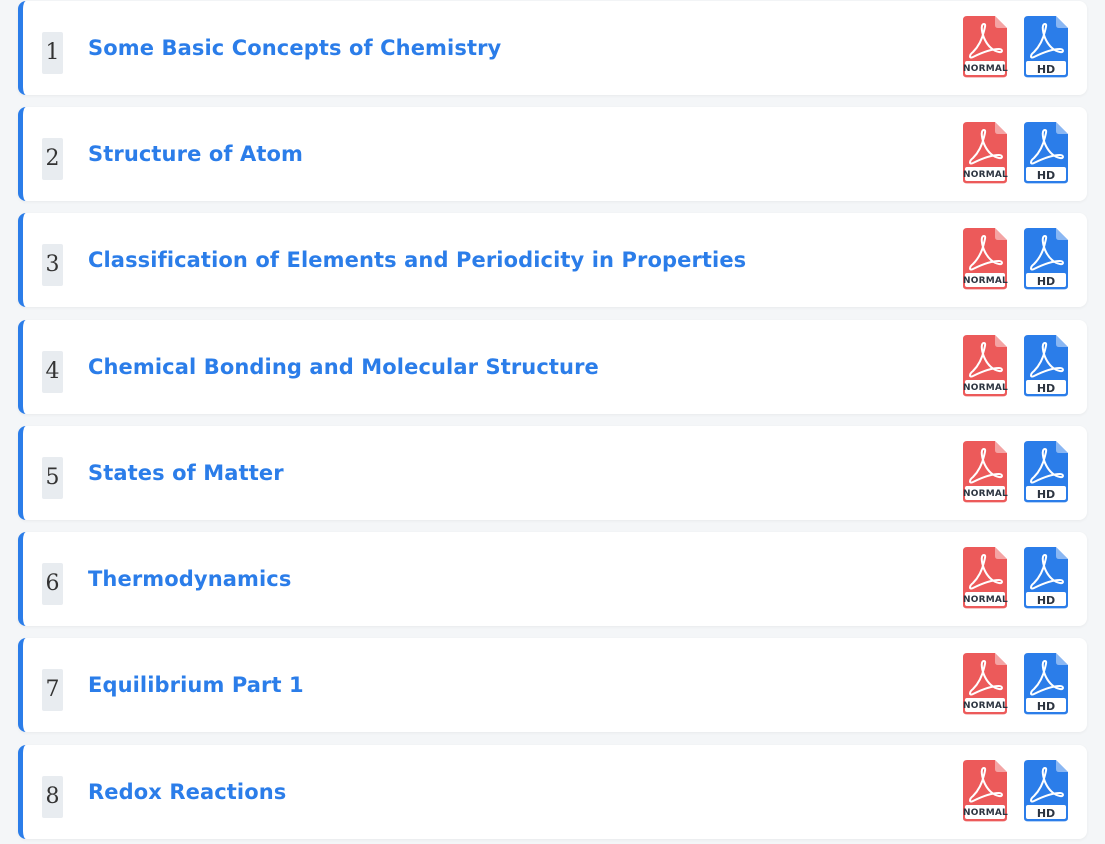 Image resolution: width=1105 pixels, height=844 pixels. What do you see at coordinates (196, 685) in the screenshot?
I see `chapter-title-link: Equilibrium Part 1` at bounding box center [196, 685].